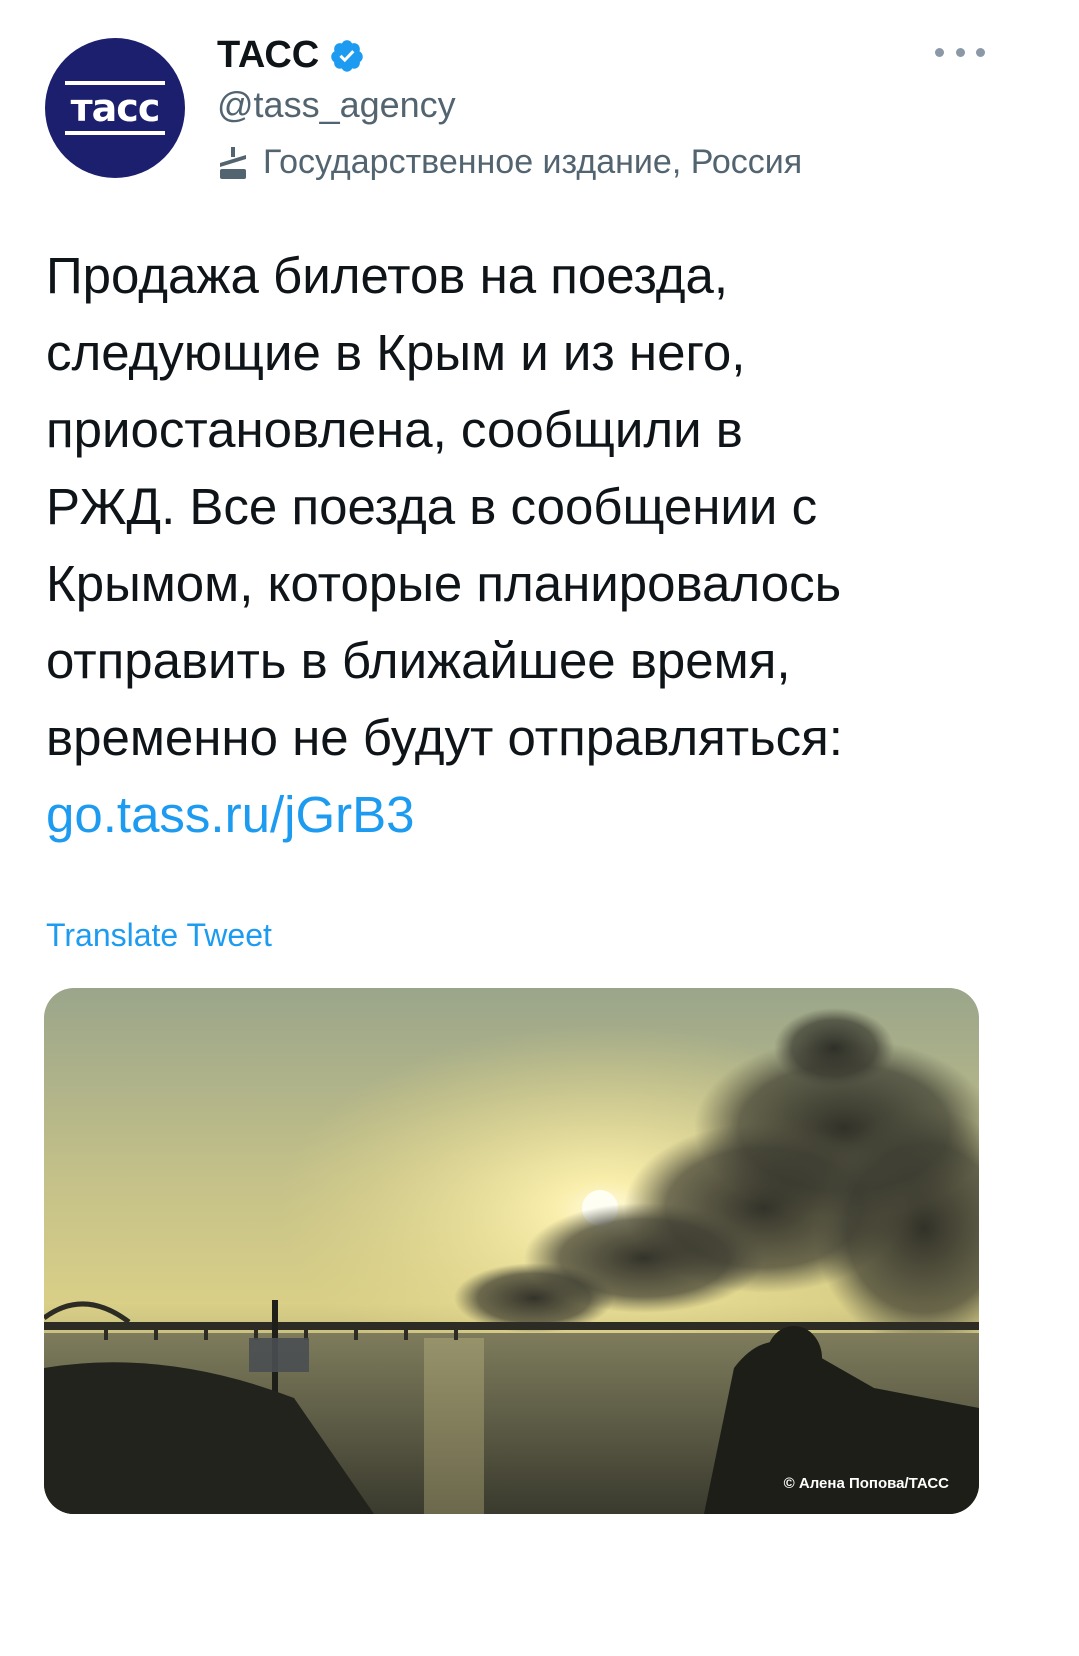 This screenshot has width=1079, height=1656. I want to click on government-building-icon, so click(233, 162).